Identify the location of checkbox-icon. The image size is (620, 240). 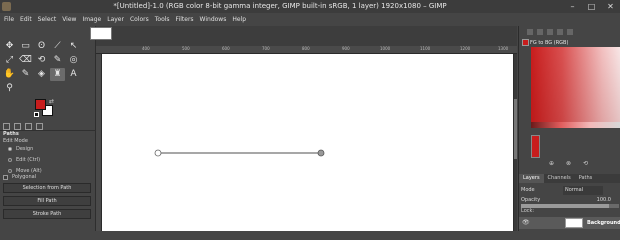
(5, 177).